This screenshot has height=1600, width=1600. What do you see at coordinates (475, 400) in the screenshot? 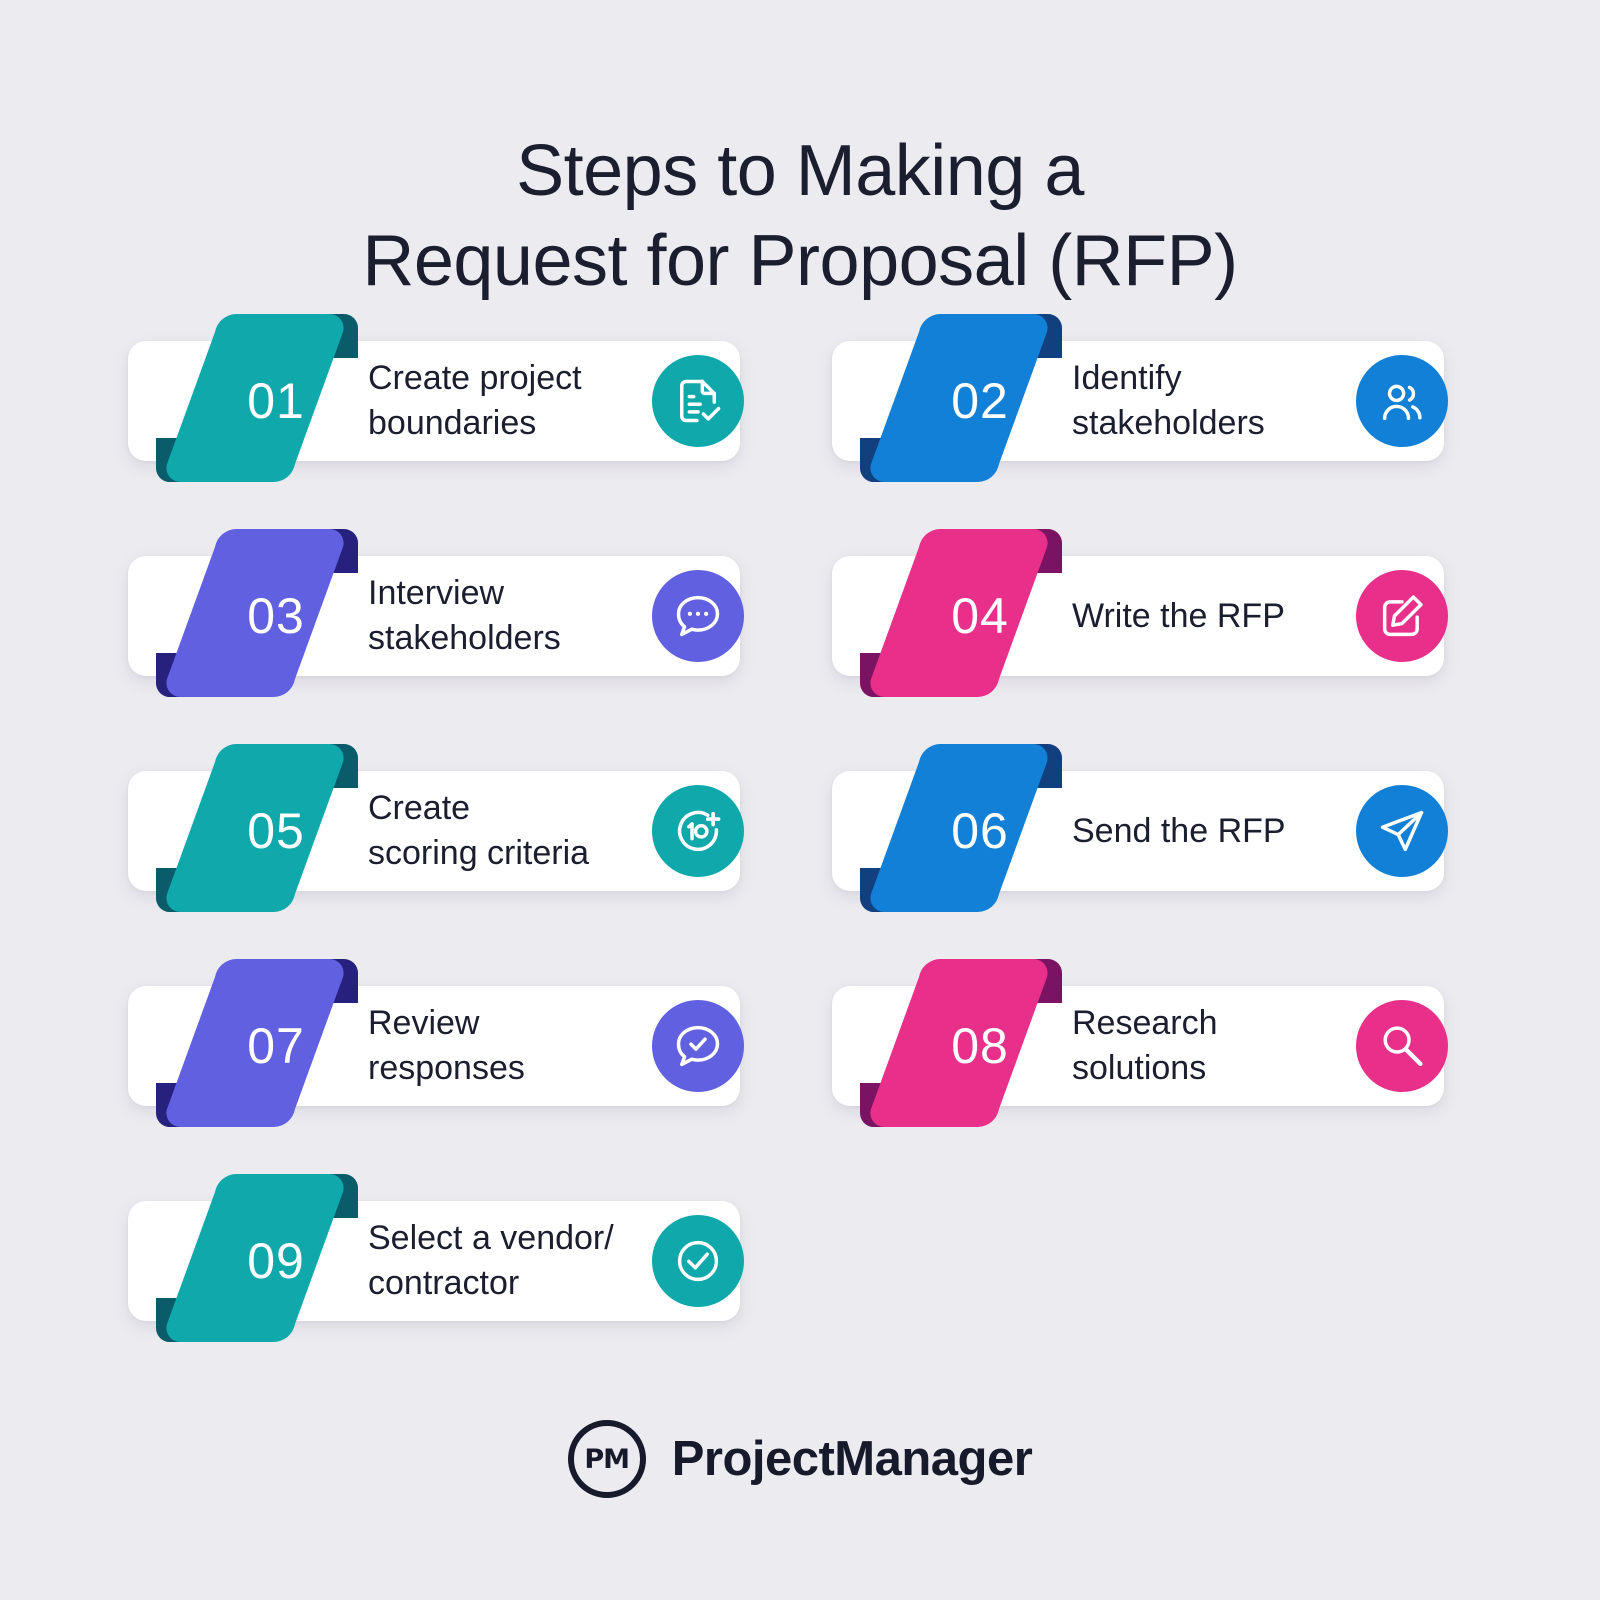
I see `step-label: Create project boundaries` at bounding box center [475, 400].